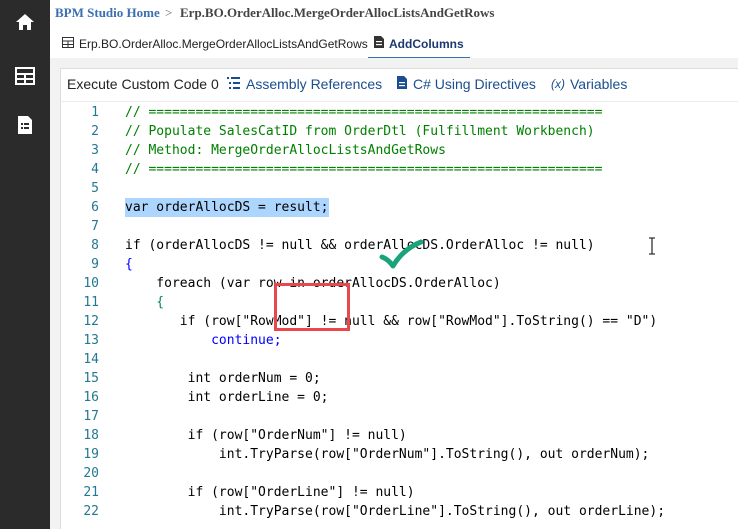 The width and height of the screenshot is (738, 529). I want to click on code-text: var orderAllocDS = result;, so click(227, 207).